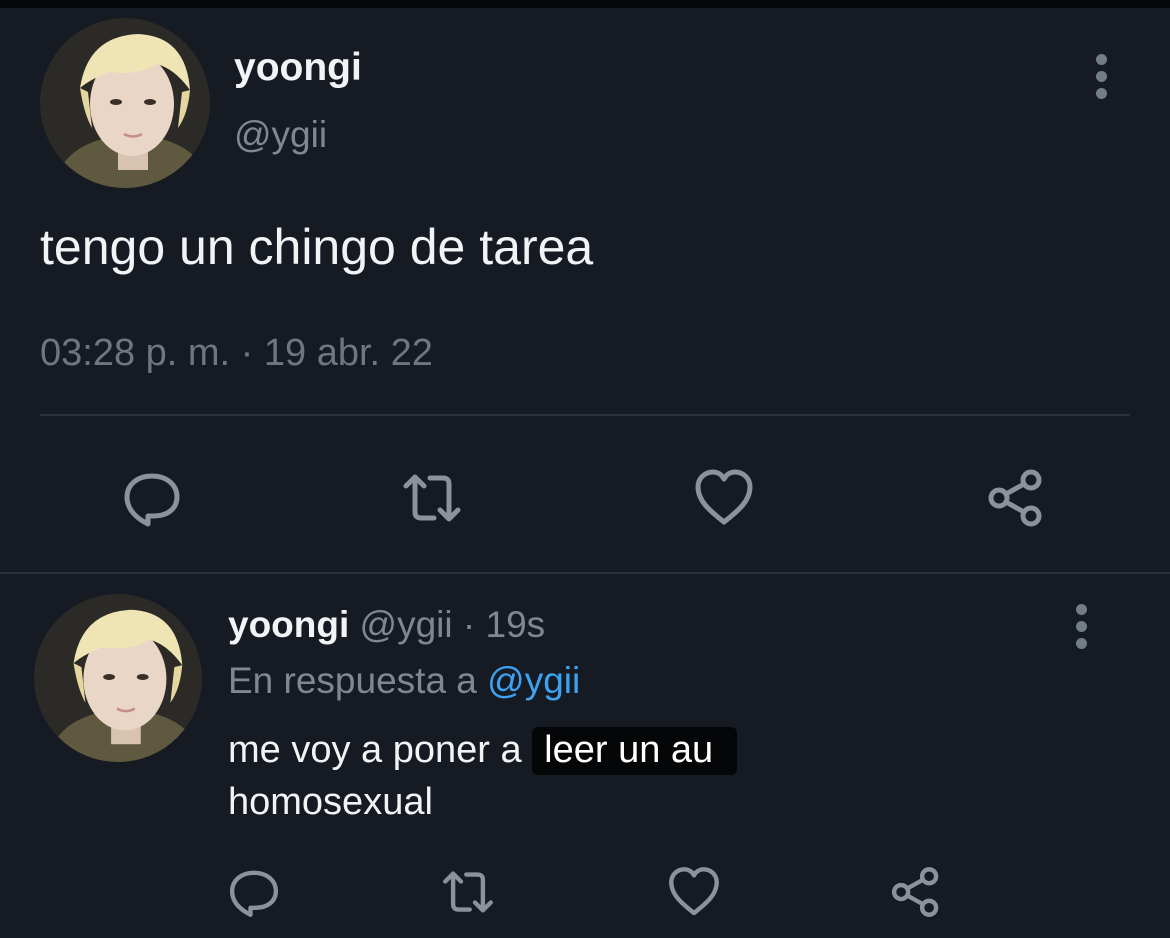  Describe the element at coordinates (533, 680) in the screenshot. I see `mention-link: @ygii` at that location.